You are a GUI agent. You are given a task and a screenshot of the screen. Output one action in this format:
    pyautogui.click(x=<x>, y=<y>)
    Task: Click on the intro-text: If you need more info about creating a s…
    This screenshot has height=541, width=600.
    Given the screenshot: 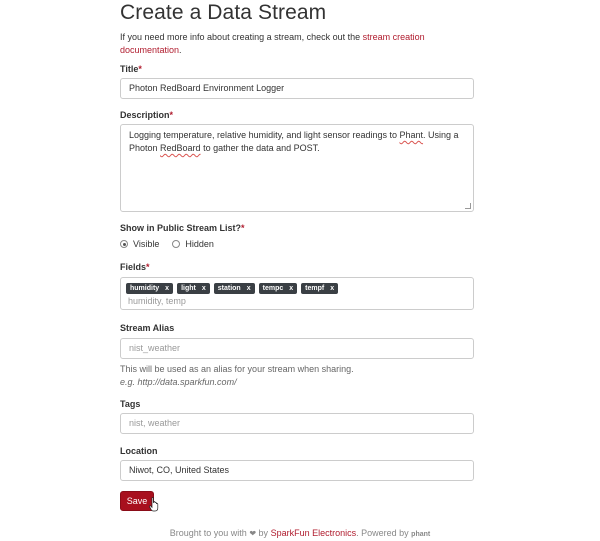 What is the action you would take?
    pyautogui.click(x=272, y=43)
    